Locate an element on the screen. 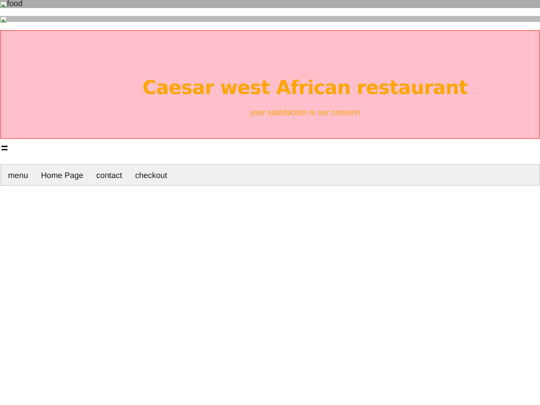 The image size is (540, 405). image-alt-text: food is located at coordinates (15, 4).